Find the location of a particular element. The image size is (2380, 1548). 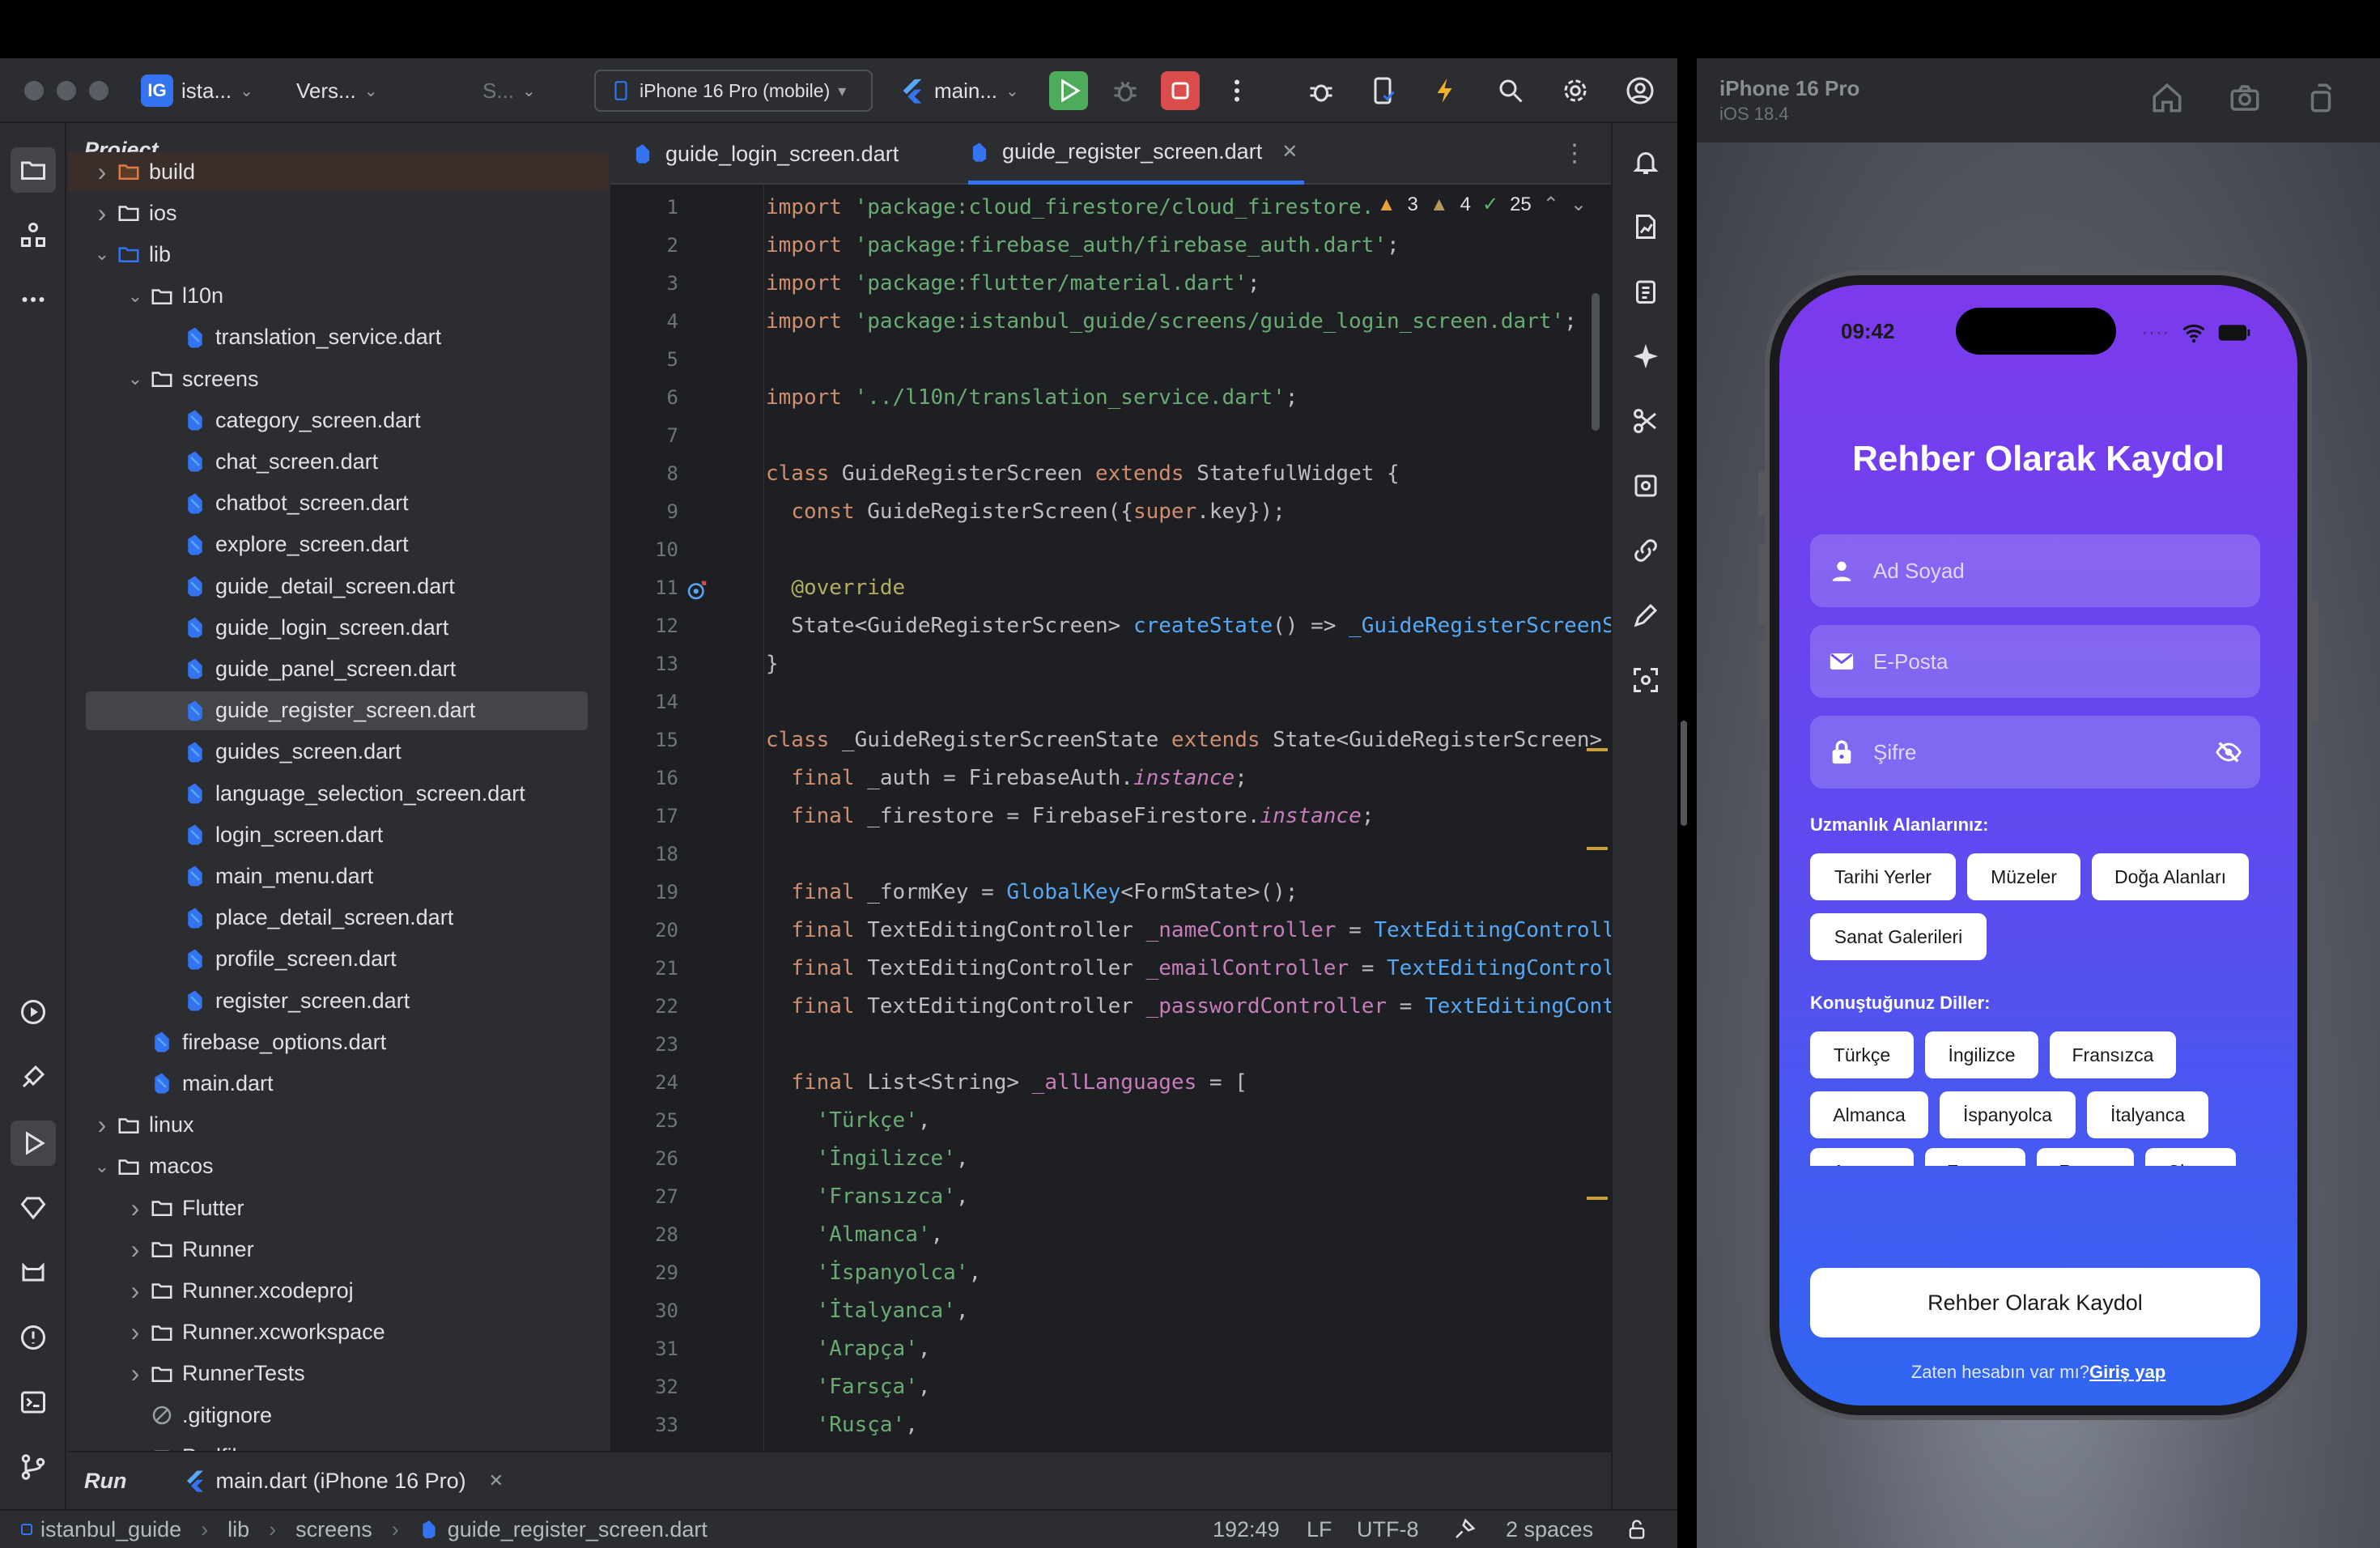

tree-item: ⌄ macos is located at coordinates (339, 1166).